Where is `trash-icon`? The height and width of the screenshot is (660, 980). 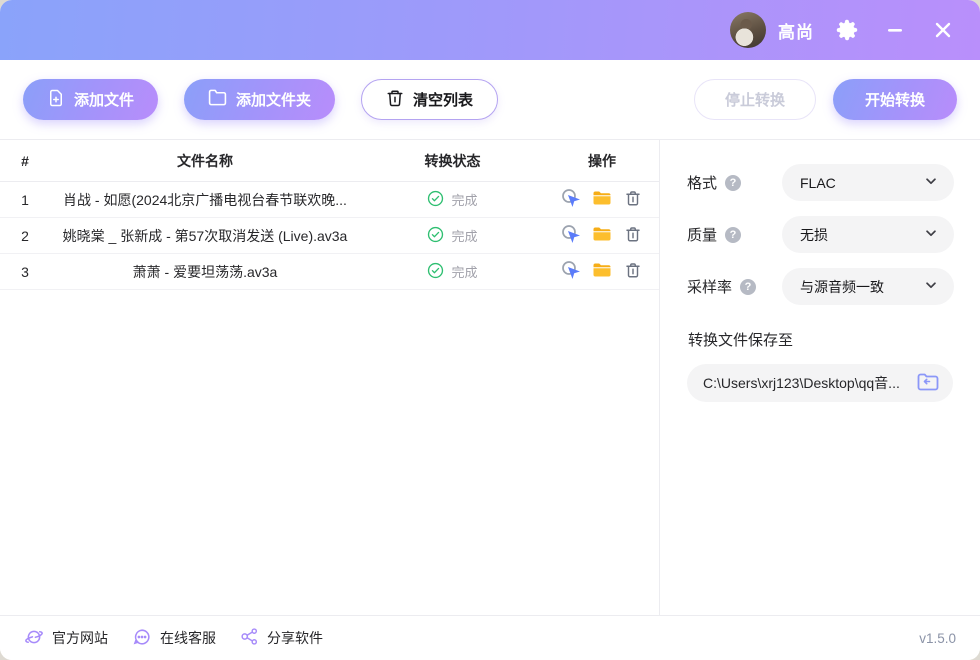 trash-icon is located at coordinates (395, 100).